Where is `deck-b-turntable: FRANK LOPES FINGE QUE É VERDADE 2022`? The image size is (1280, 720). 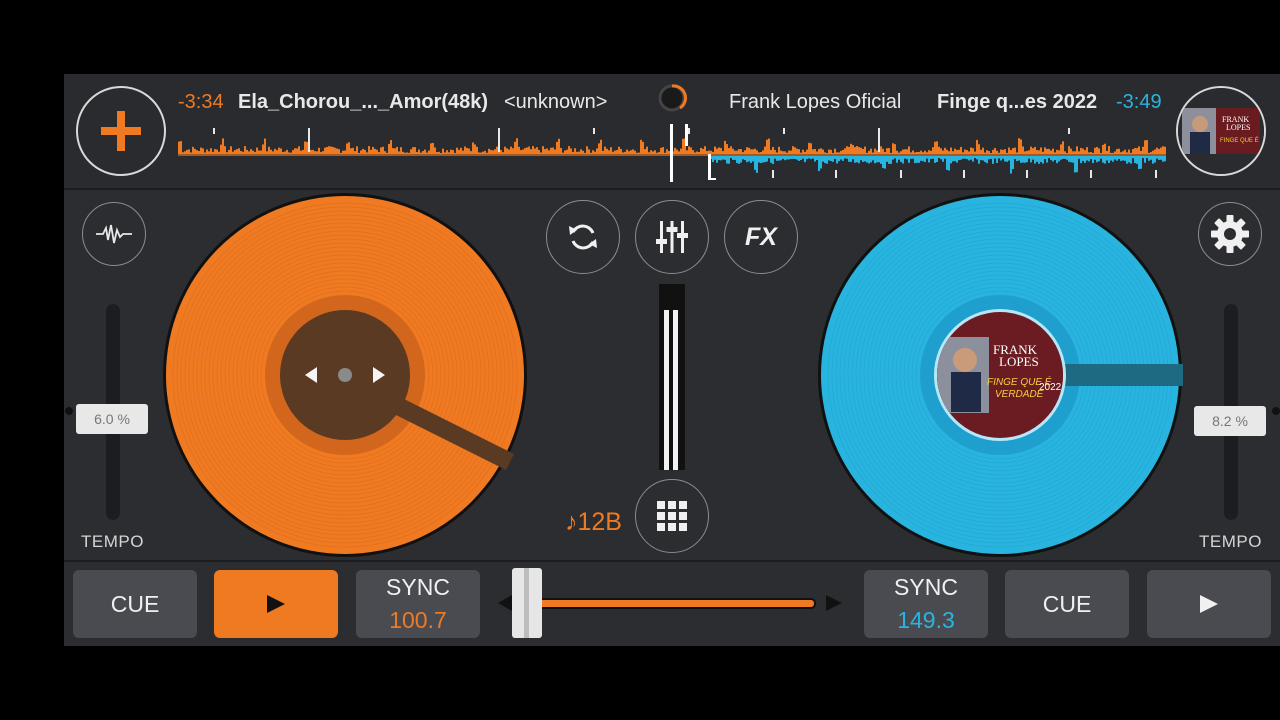
deck-b-turntable: FRANK LOPES FINGE QUE É VERDADE 2022 is located at coordinates (1000, 375).